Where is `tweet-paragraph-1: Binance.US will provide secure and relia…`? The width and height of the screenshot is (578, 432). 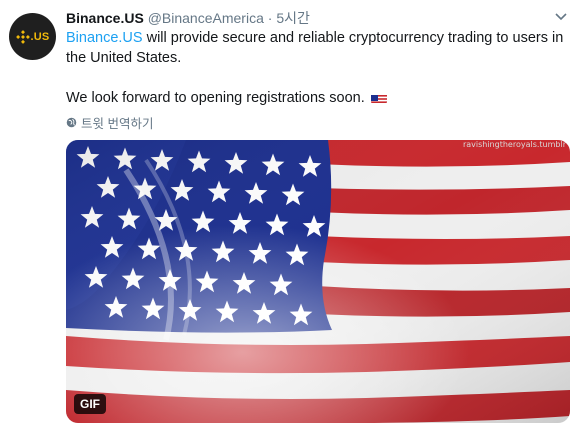
tweet-paragraph-1: Binance.US will provide secure and relia… is located at coordinates (318, 48).